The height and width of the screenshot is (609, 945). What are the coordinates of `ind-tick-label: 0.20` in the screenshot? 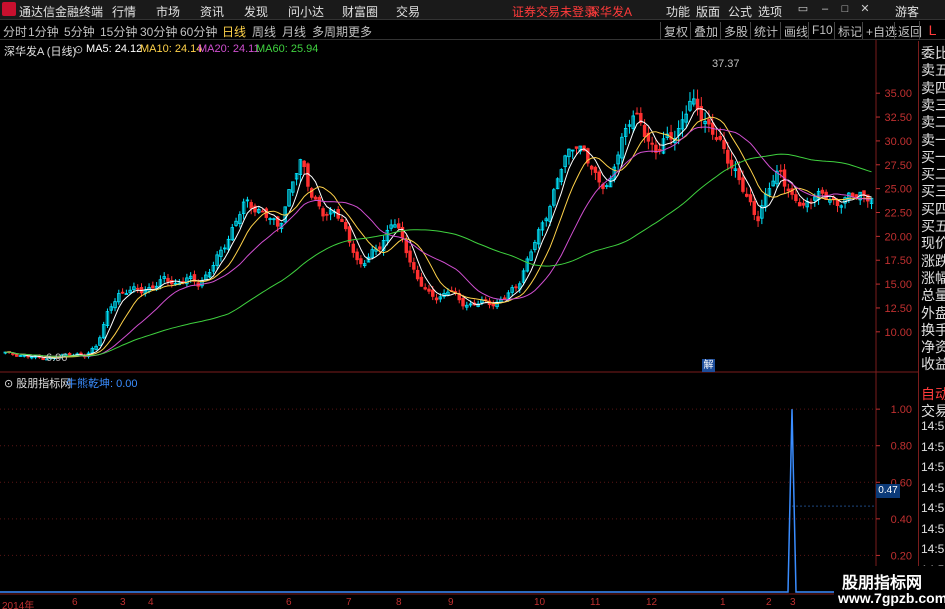 It's located at (901, 556).